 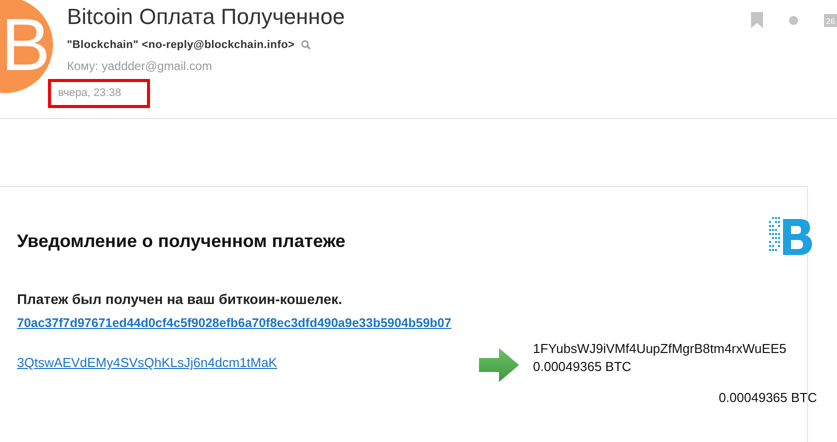 What do you see at coordinates (206, 17) in the screenshot?
I see `email-subject: Bitcoin Оплата Полученное` at bounding box center [206, 17].